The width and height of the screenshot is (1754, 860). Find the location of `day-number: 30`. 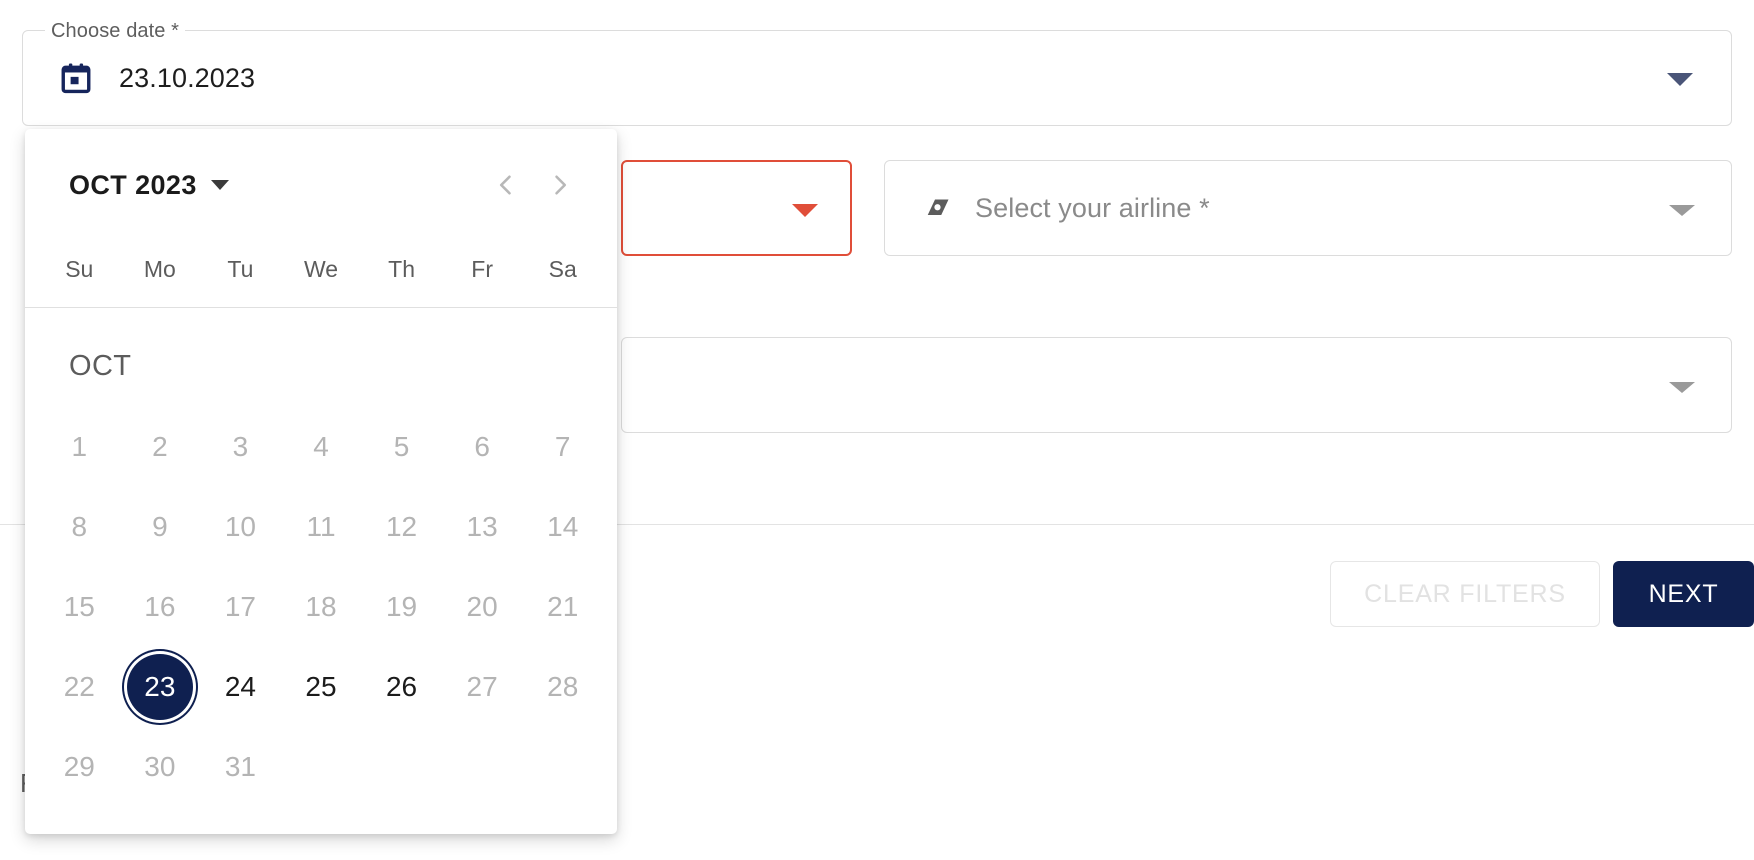

day-number: 30 is located at coordinates (160, 766).